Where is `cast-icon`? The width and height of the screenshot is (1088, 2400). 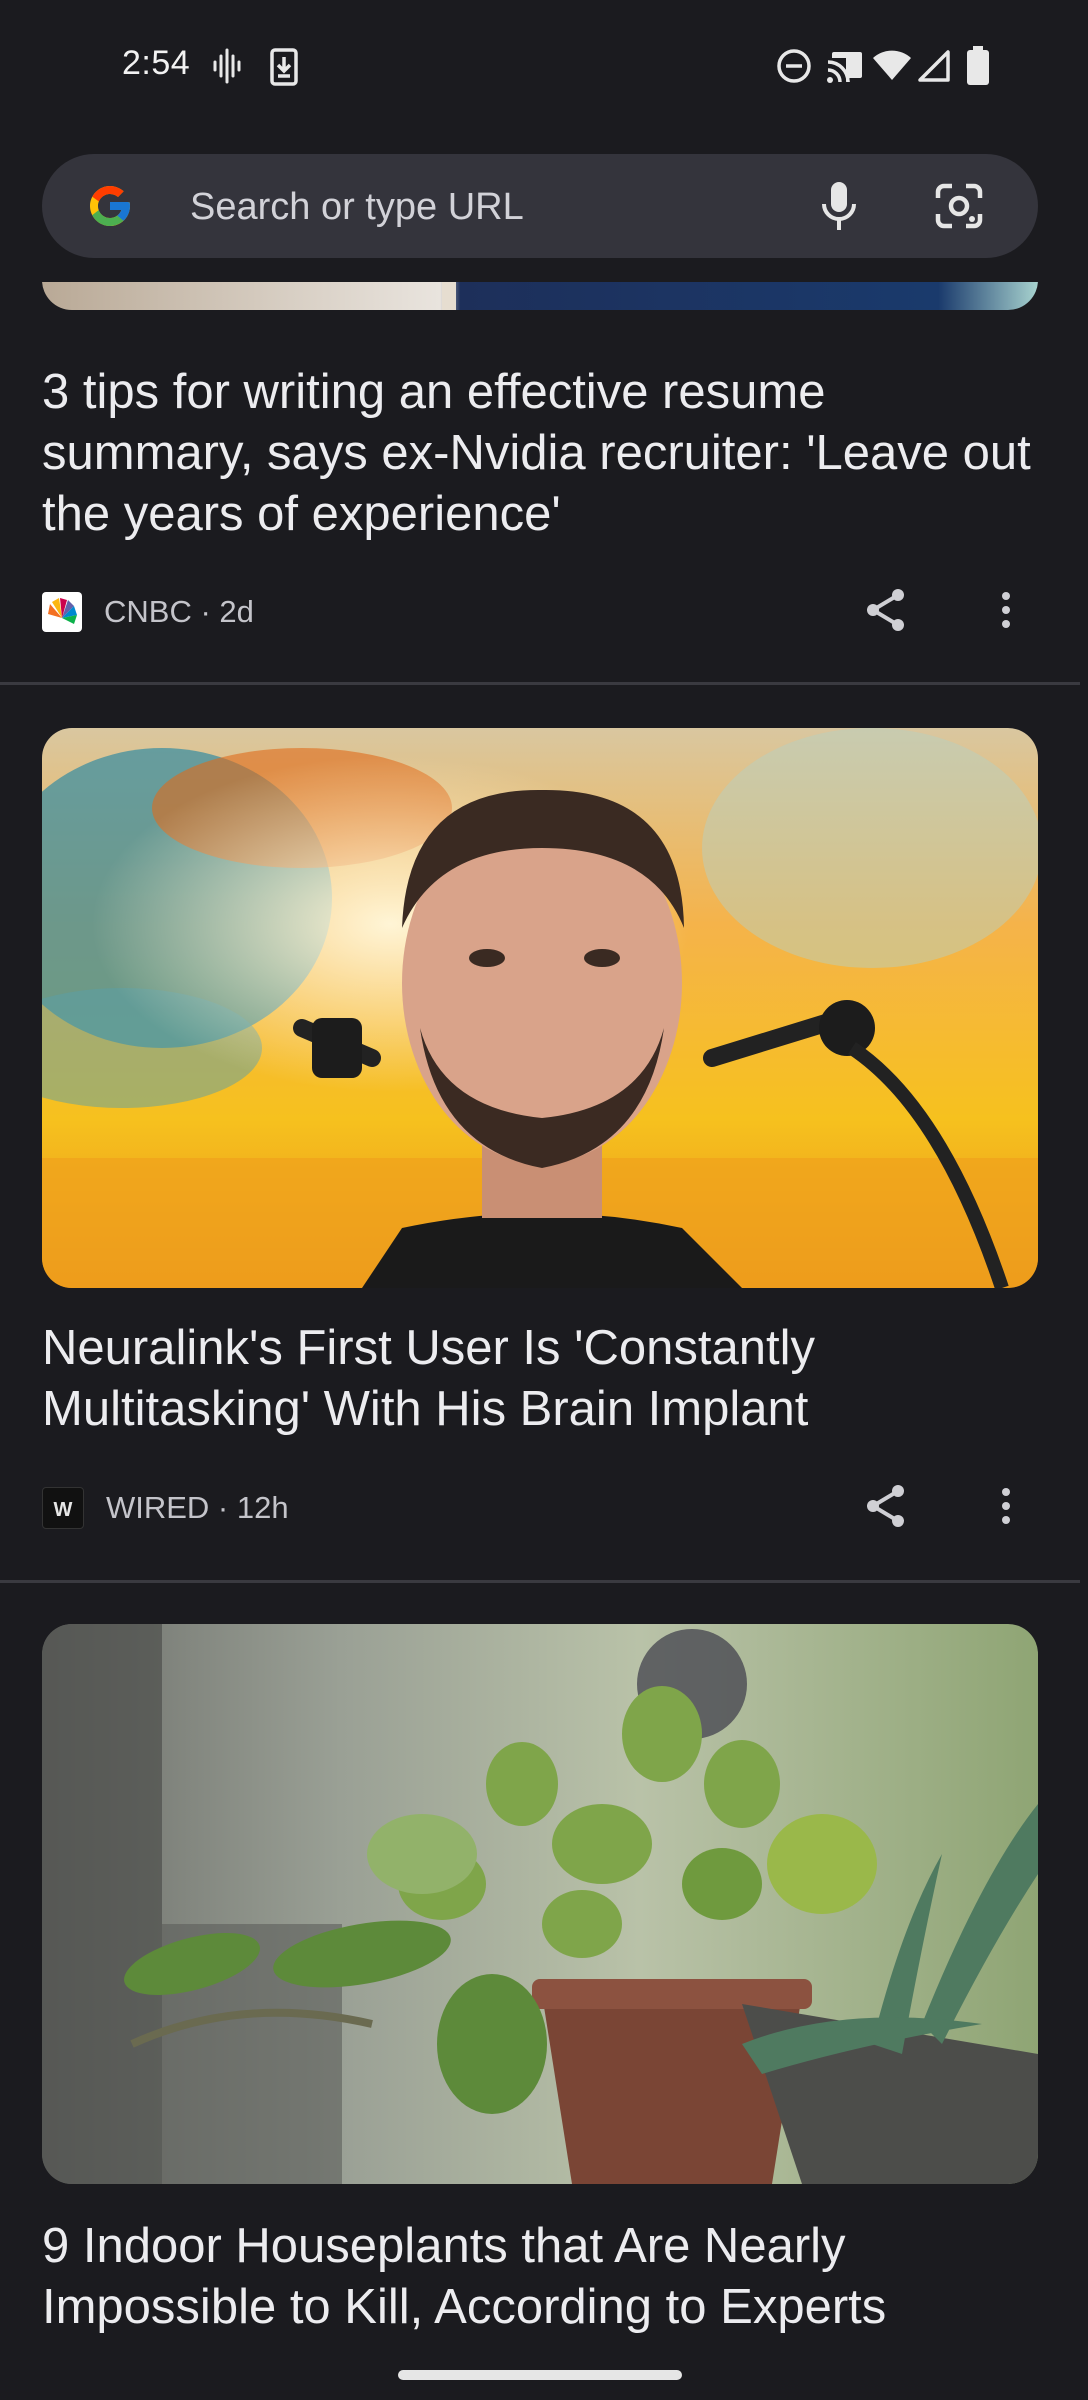 cast-icon is located at coordinates (845, 68).